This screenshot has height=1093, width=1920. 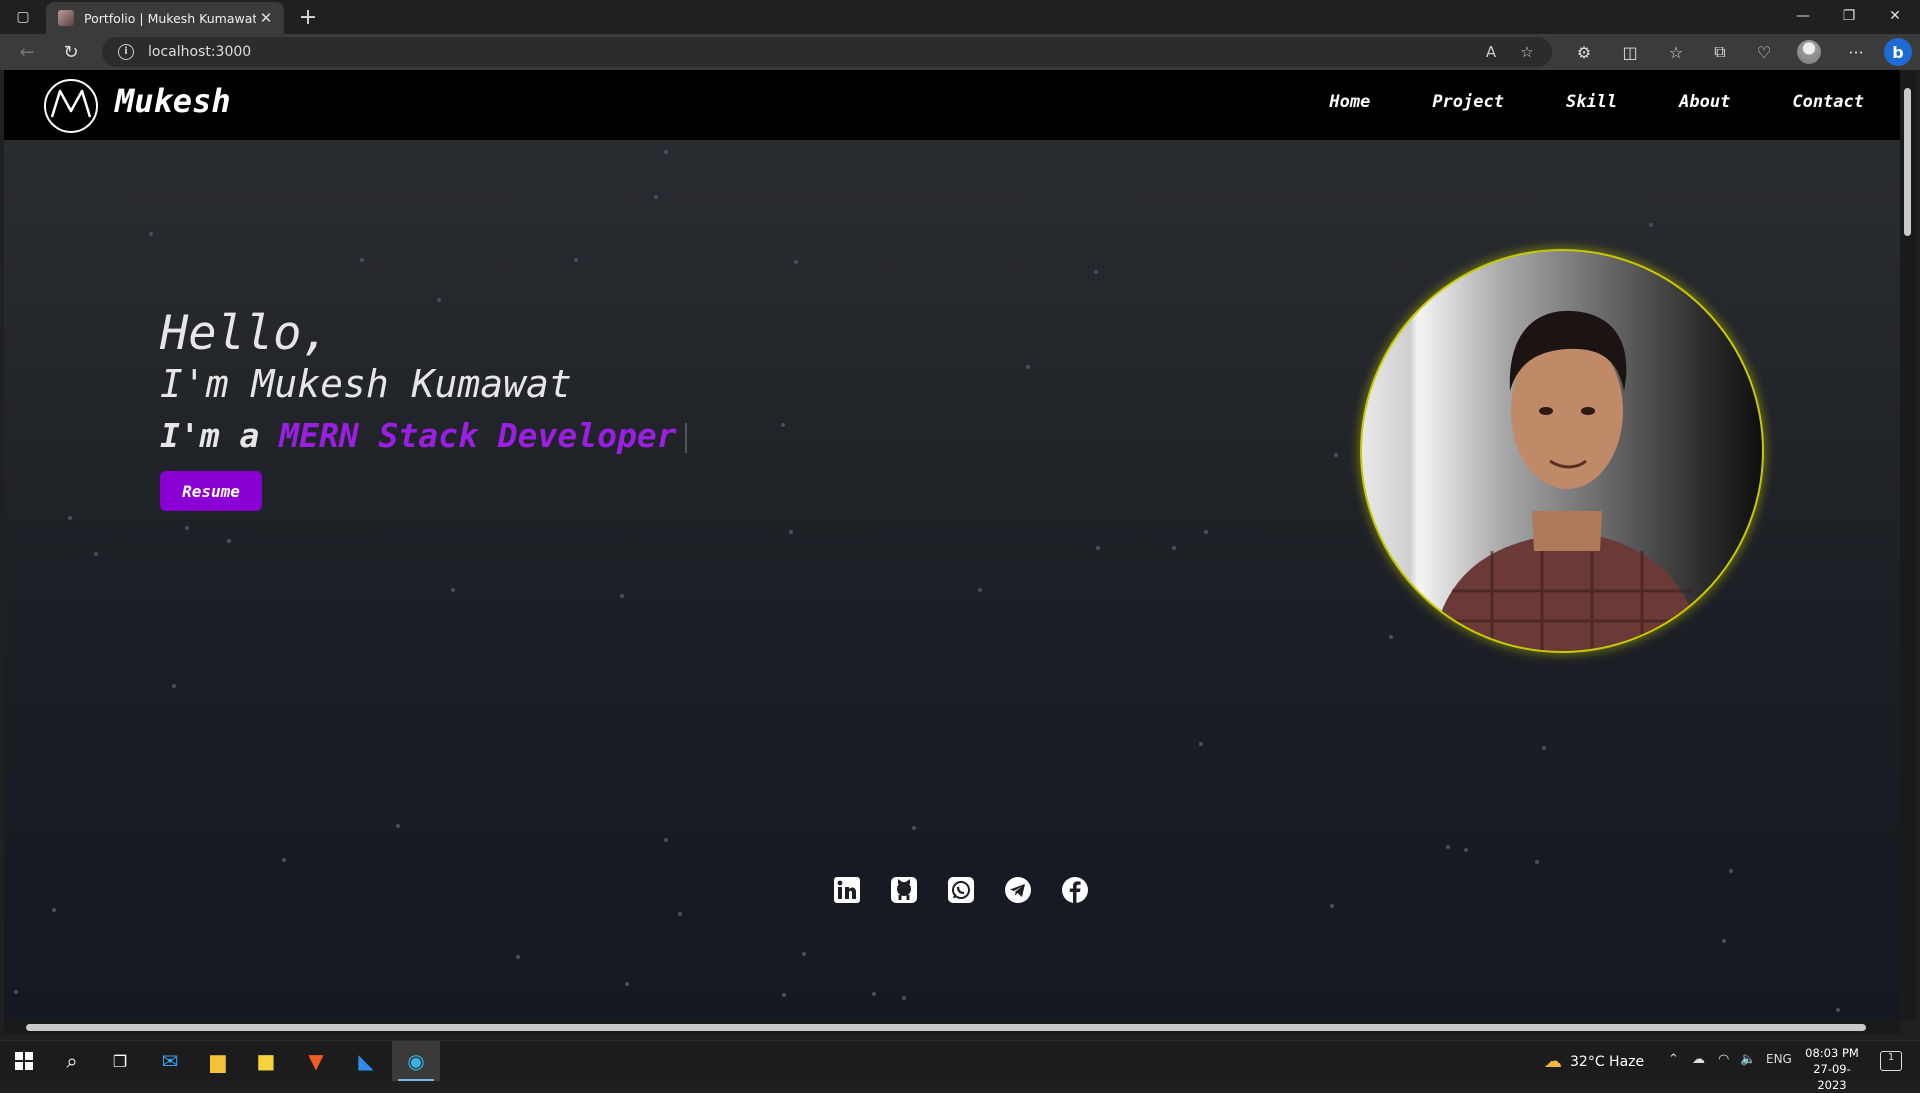 What do you see at coordinates (1809, 52) in the screenshot?
I see `profile-avatar` at bounding box center [1809, 52].